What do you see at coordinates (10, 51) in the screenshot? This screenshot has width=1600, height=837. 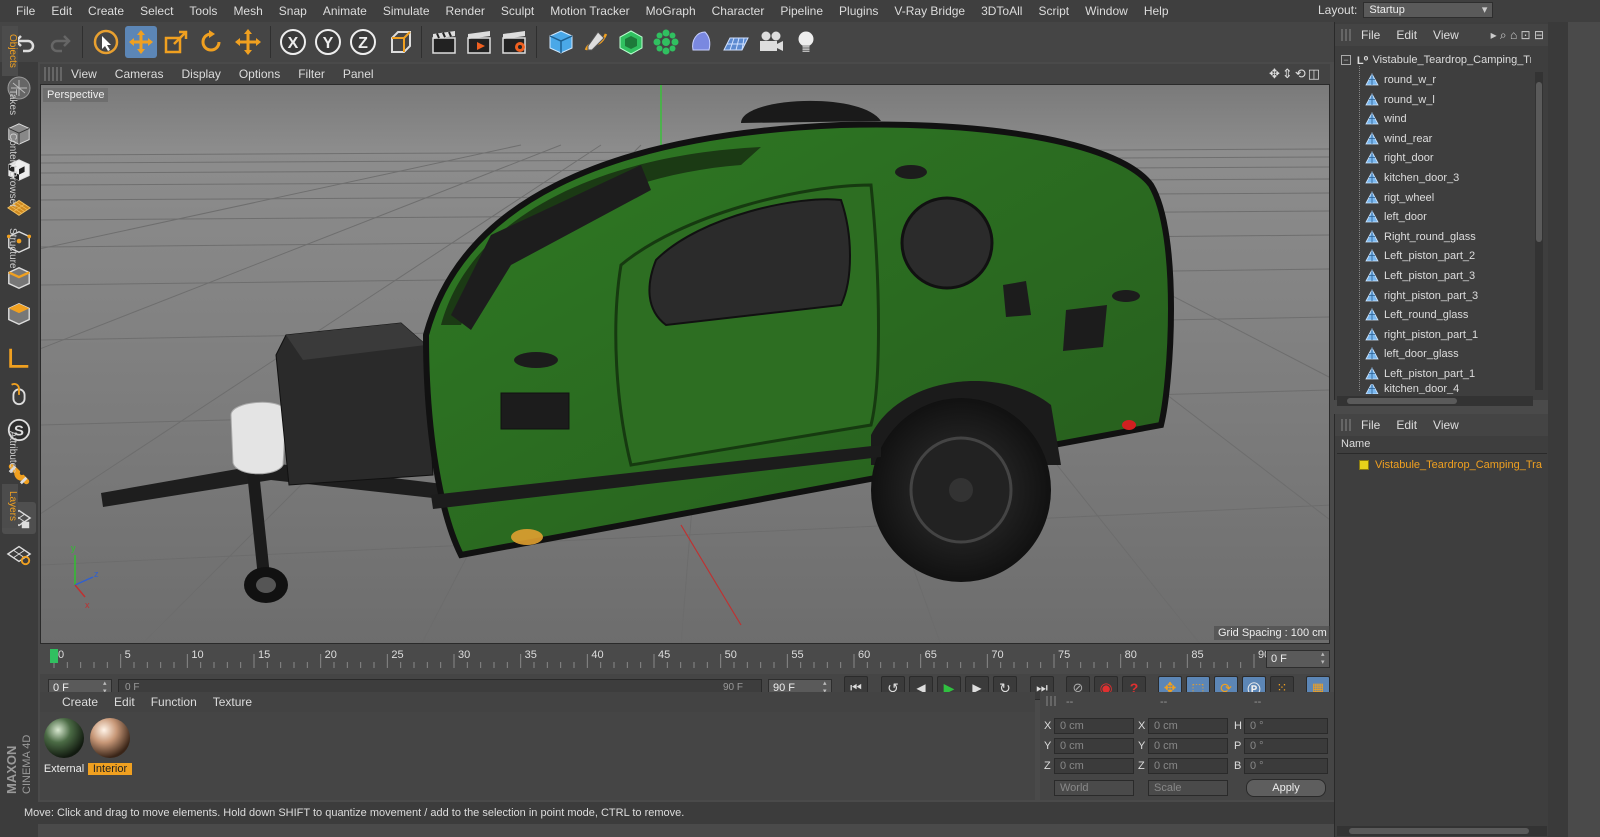 I see `tab-objects: Objects` at bounding box center [10, 51].